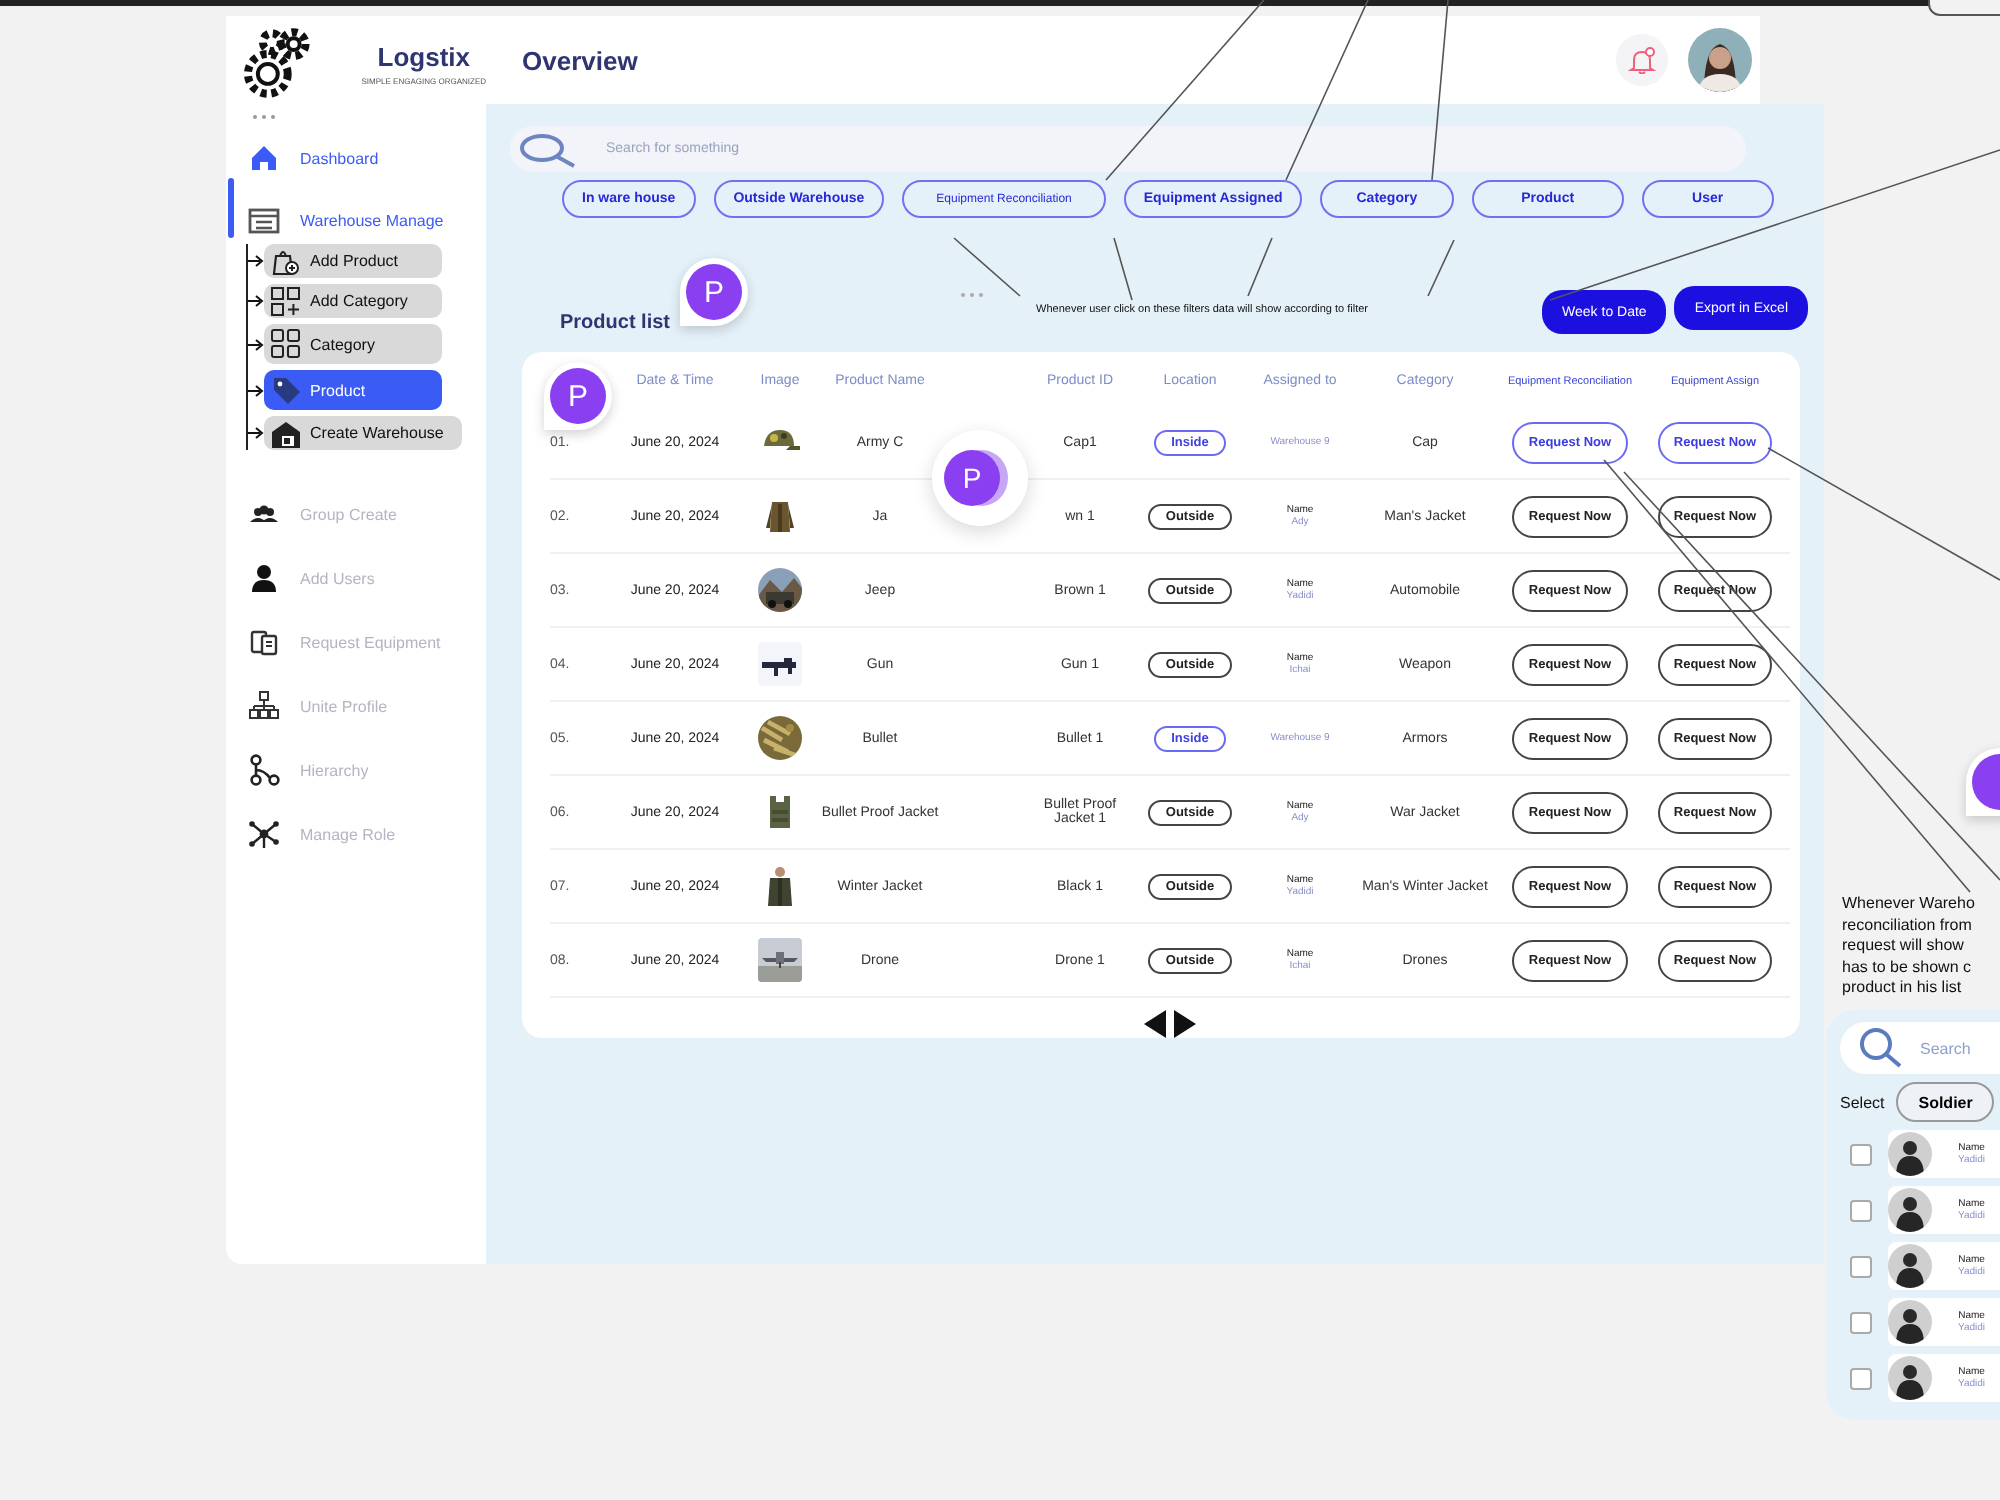  I want to click on sidebar-item: Dashboard, so click(362, 158).